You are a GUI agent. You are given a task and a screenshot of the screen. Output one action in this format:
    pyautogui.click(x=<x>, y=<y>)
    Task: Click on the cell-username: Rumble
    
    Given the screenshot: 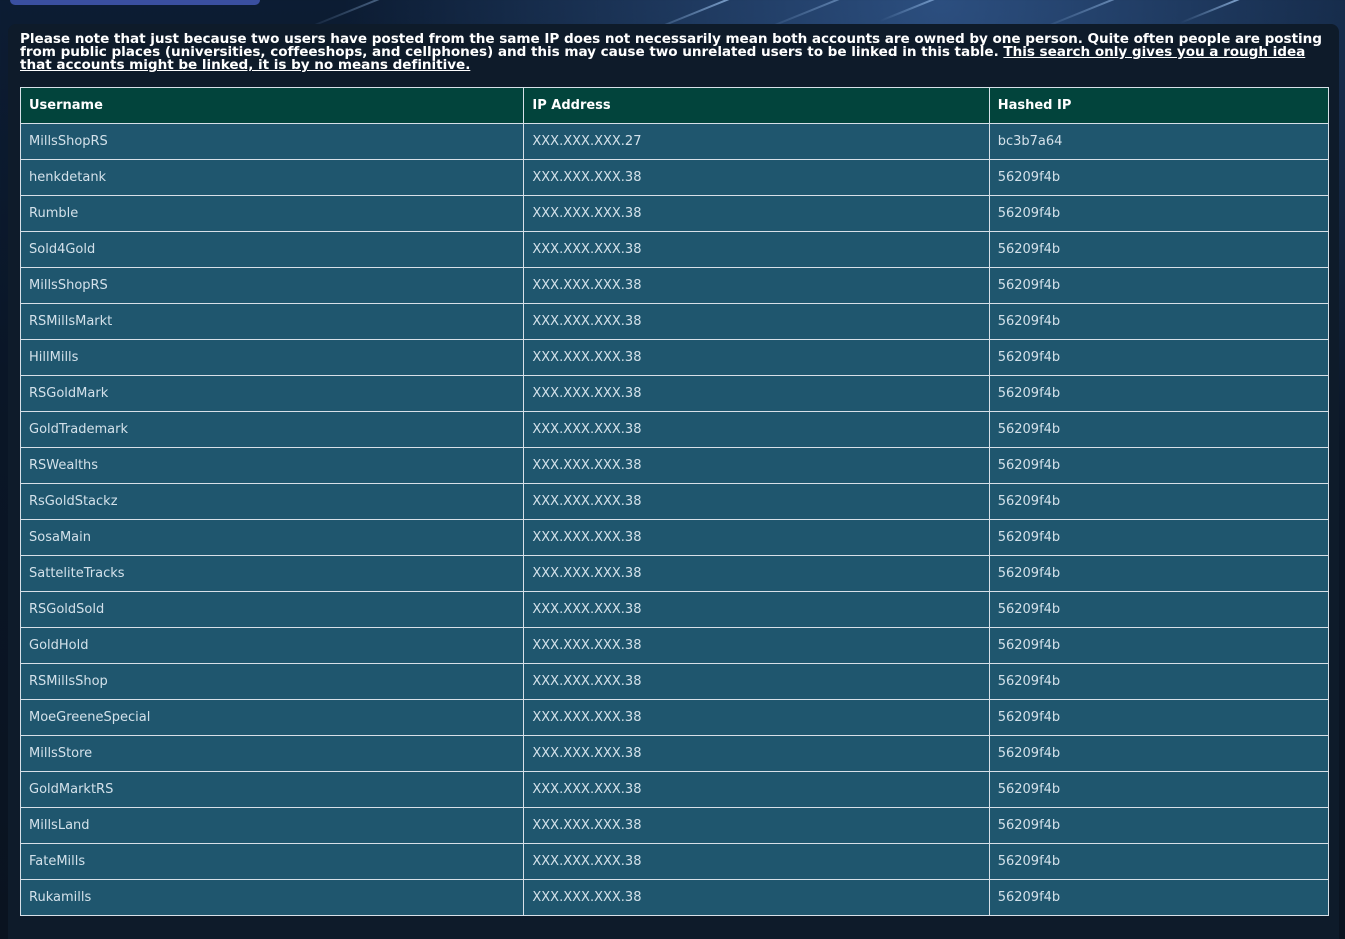 What is the action you would take?
    pyautogui.click(x=272, y=213)
    